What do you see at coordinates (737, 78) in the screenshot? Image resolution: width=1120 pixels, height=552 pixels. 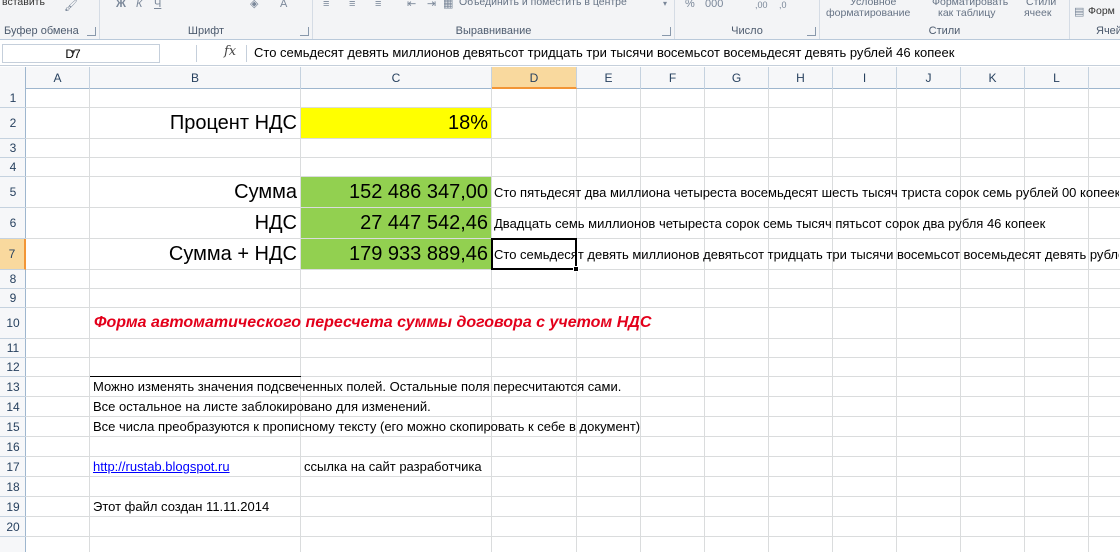 I see `column-header-g: G` at bounding box center [737, 78].